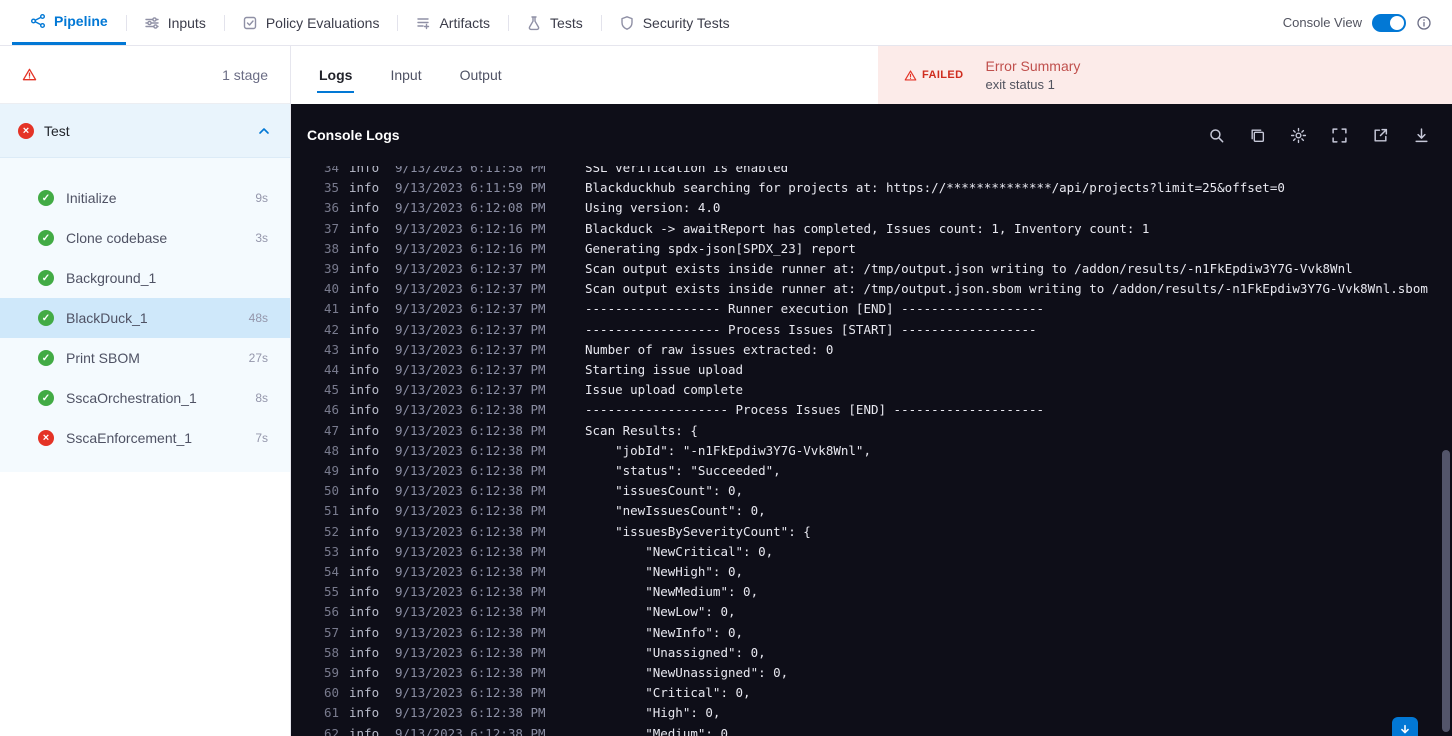 Image resolution: width=1452 pixels, height=736 pixels. What do you see at coordinates (1033, 66) in the screenshot?
I see `error-summary-title: Error Summary` at bounding box center [1033, 66].